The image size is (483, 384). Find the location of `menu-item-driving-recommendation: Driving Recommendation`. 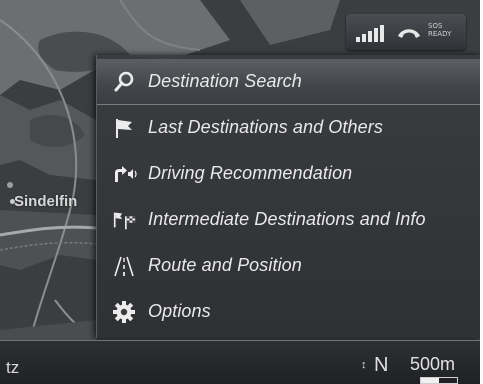

menu-item-driving-recommendation: Driving Recommendation is located at coordinates (288, 173).